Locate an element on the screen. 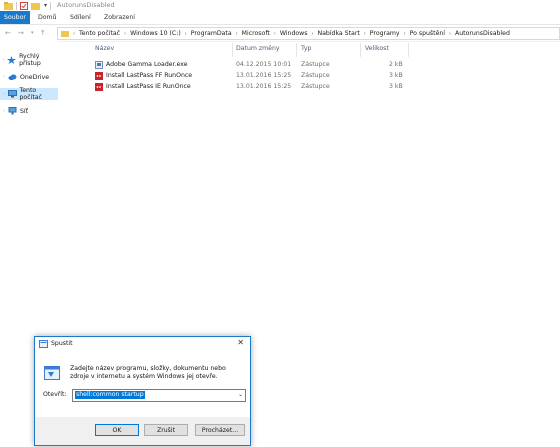  sidebar-item-label: Síť is located at coordinates (24, 111).